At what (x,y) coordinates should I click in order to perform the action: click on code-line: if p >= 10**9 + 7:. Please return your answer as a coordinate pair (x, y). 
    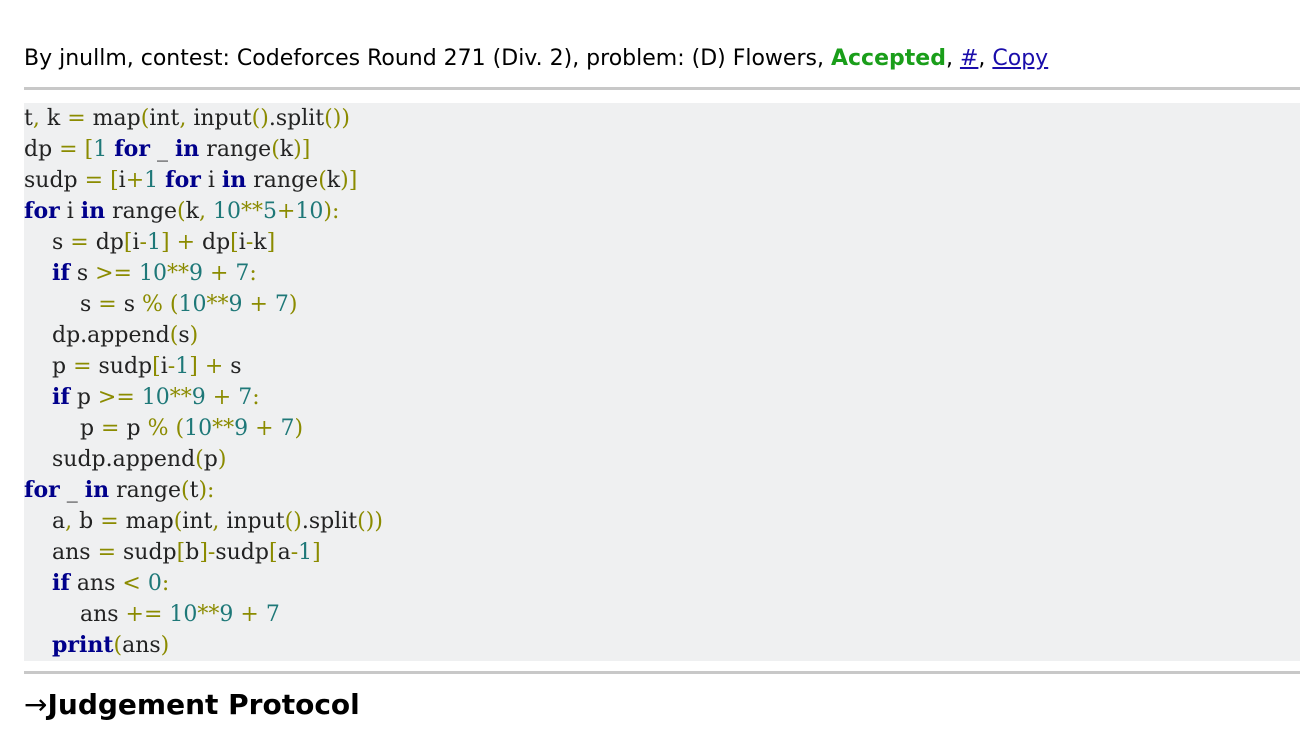
    Looking at the image, I should click on (155, 397).